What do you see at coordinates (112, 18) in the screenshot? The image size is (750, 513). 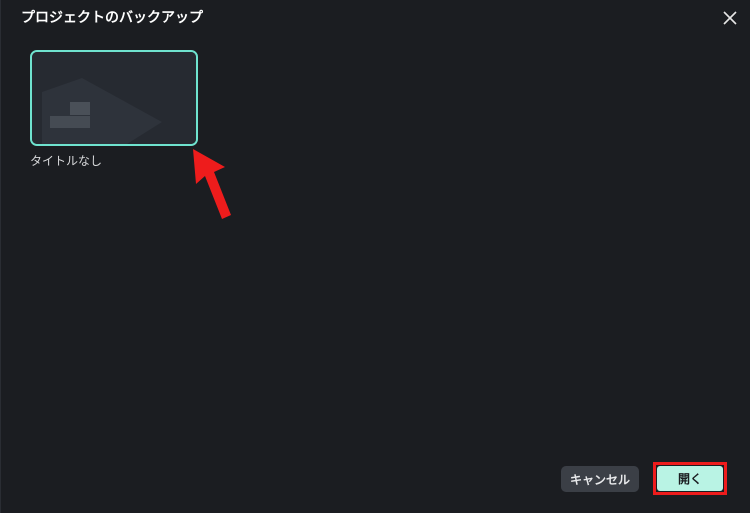 I see `dialog-title: プロジェクトのバックアップ` at bounding box center [112, 18].